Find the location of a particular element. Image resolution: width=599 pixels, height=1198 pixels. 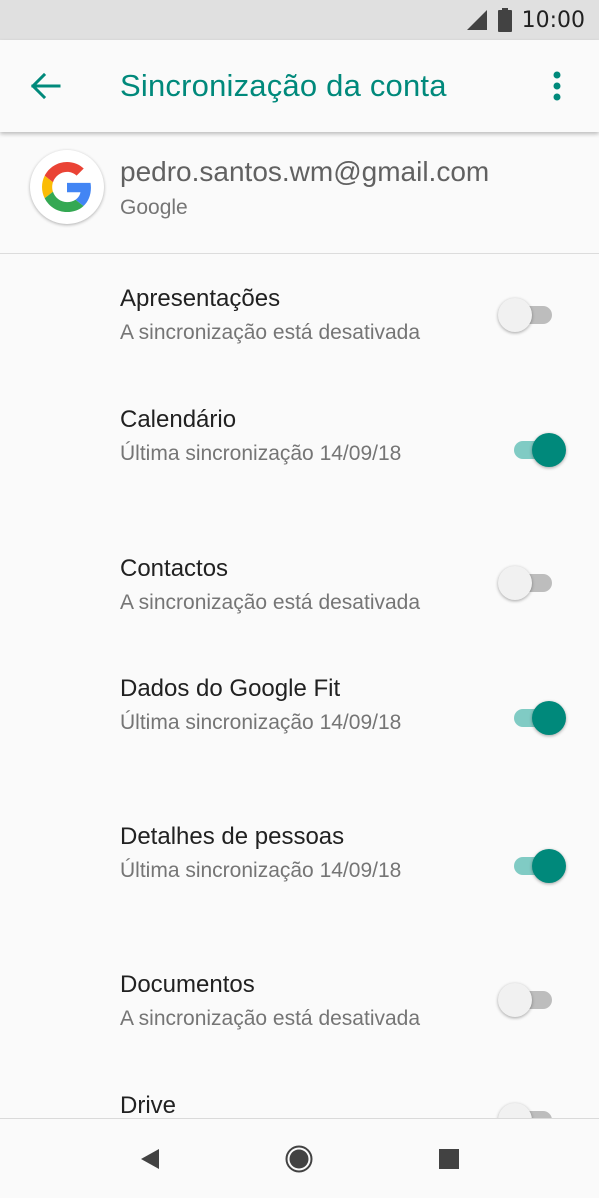

nav-back-button is located at coordinates (150, 1159).